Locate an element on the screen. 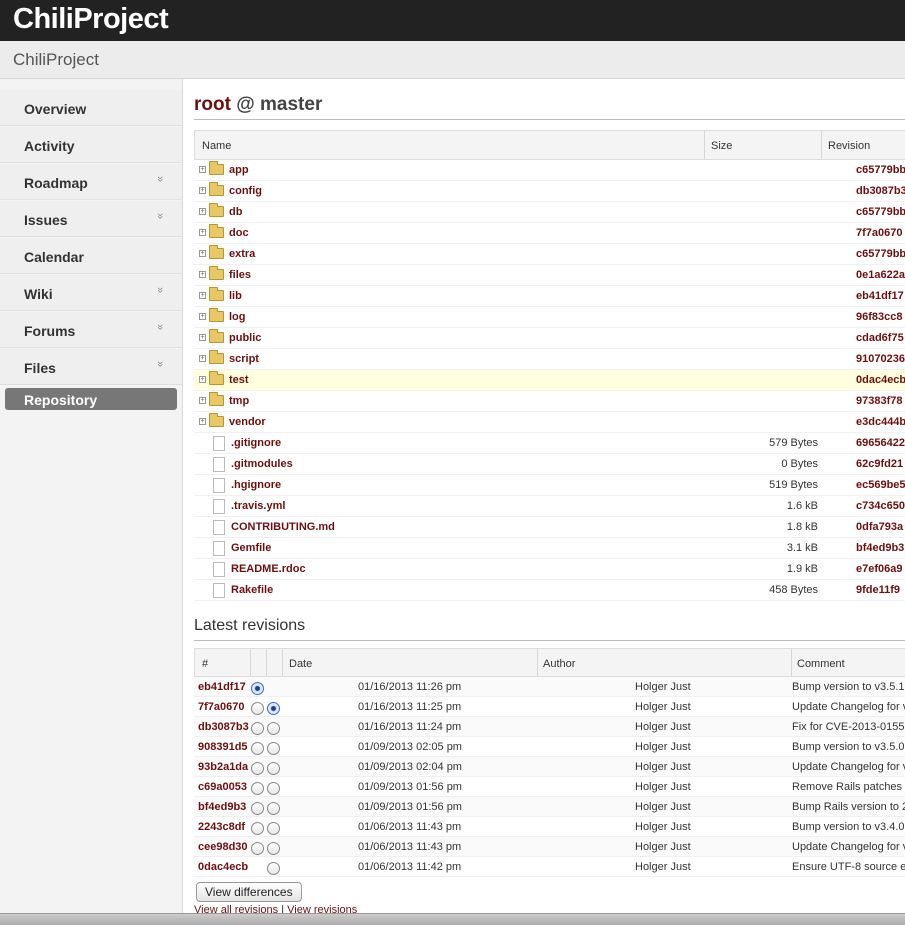 The height and width of the screenshot is (925, 905). entry-revision-link: 0e1a622a is located at coordinates (880, 275).